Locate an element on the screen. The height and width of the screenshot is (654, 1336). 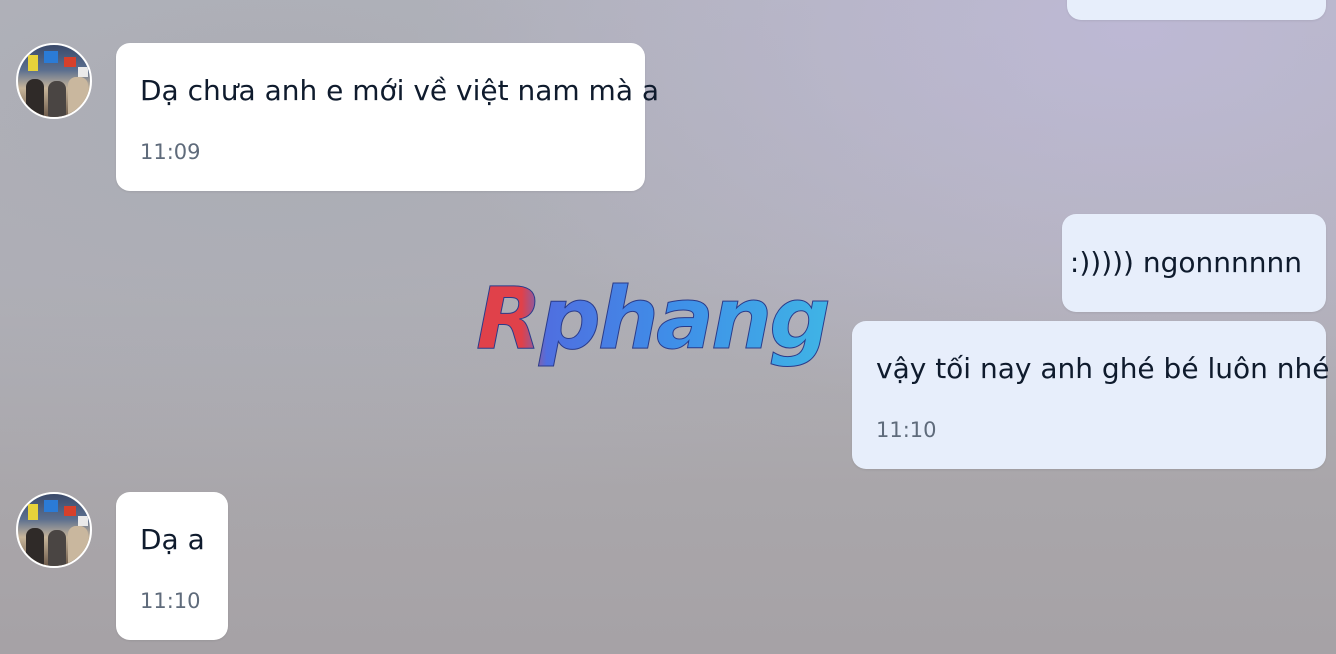
message-bubble-outgoing-partial is located at coordinates (1196, 10).